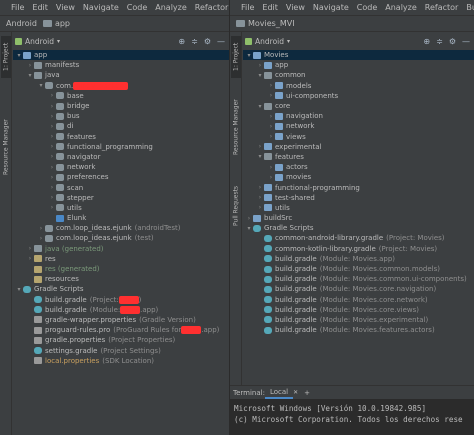 The width and height of the screenshot is (474, 435). What do you see at coordinates (271, 23) in the screenshot?
I see `breadcrumb-project: Movies_MVI` at bounding box center [271, 23].